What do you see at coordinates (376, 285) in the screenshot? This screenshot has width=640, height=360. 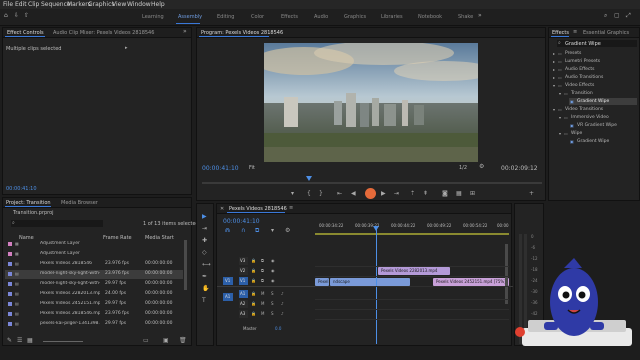 I see `timeline-playhead` at bounding box center [376, 285].